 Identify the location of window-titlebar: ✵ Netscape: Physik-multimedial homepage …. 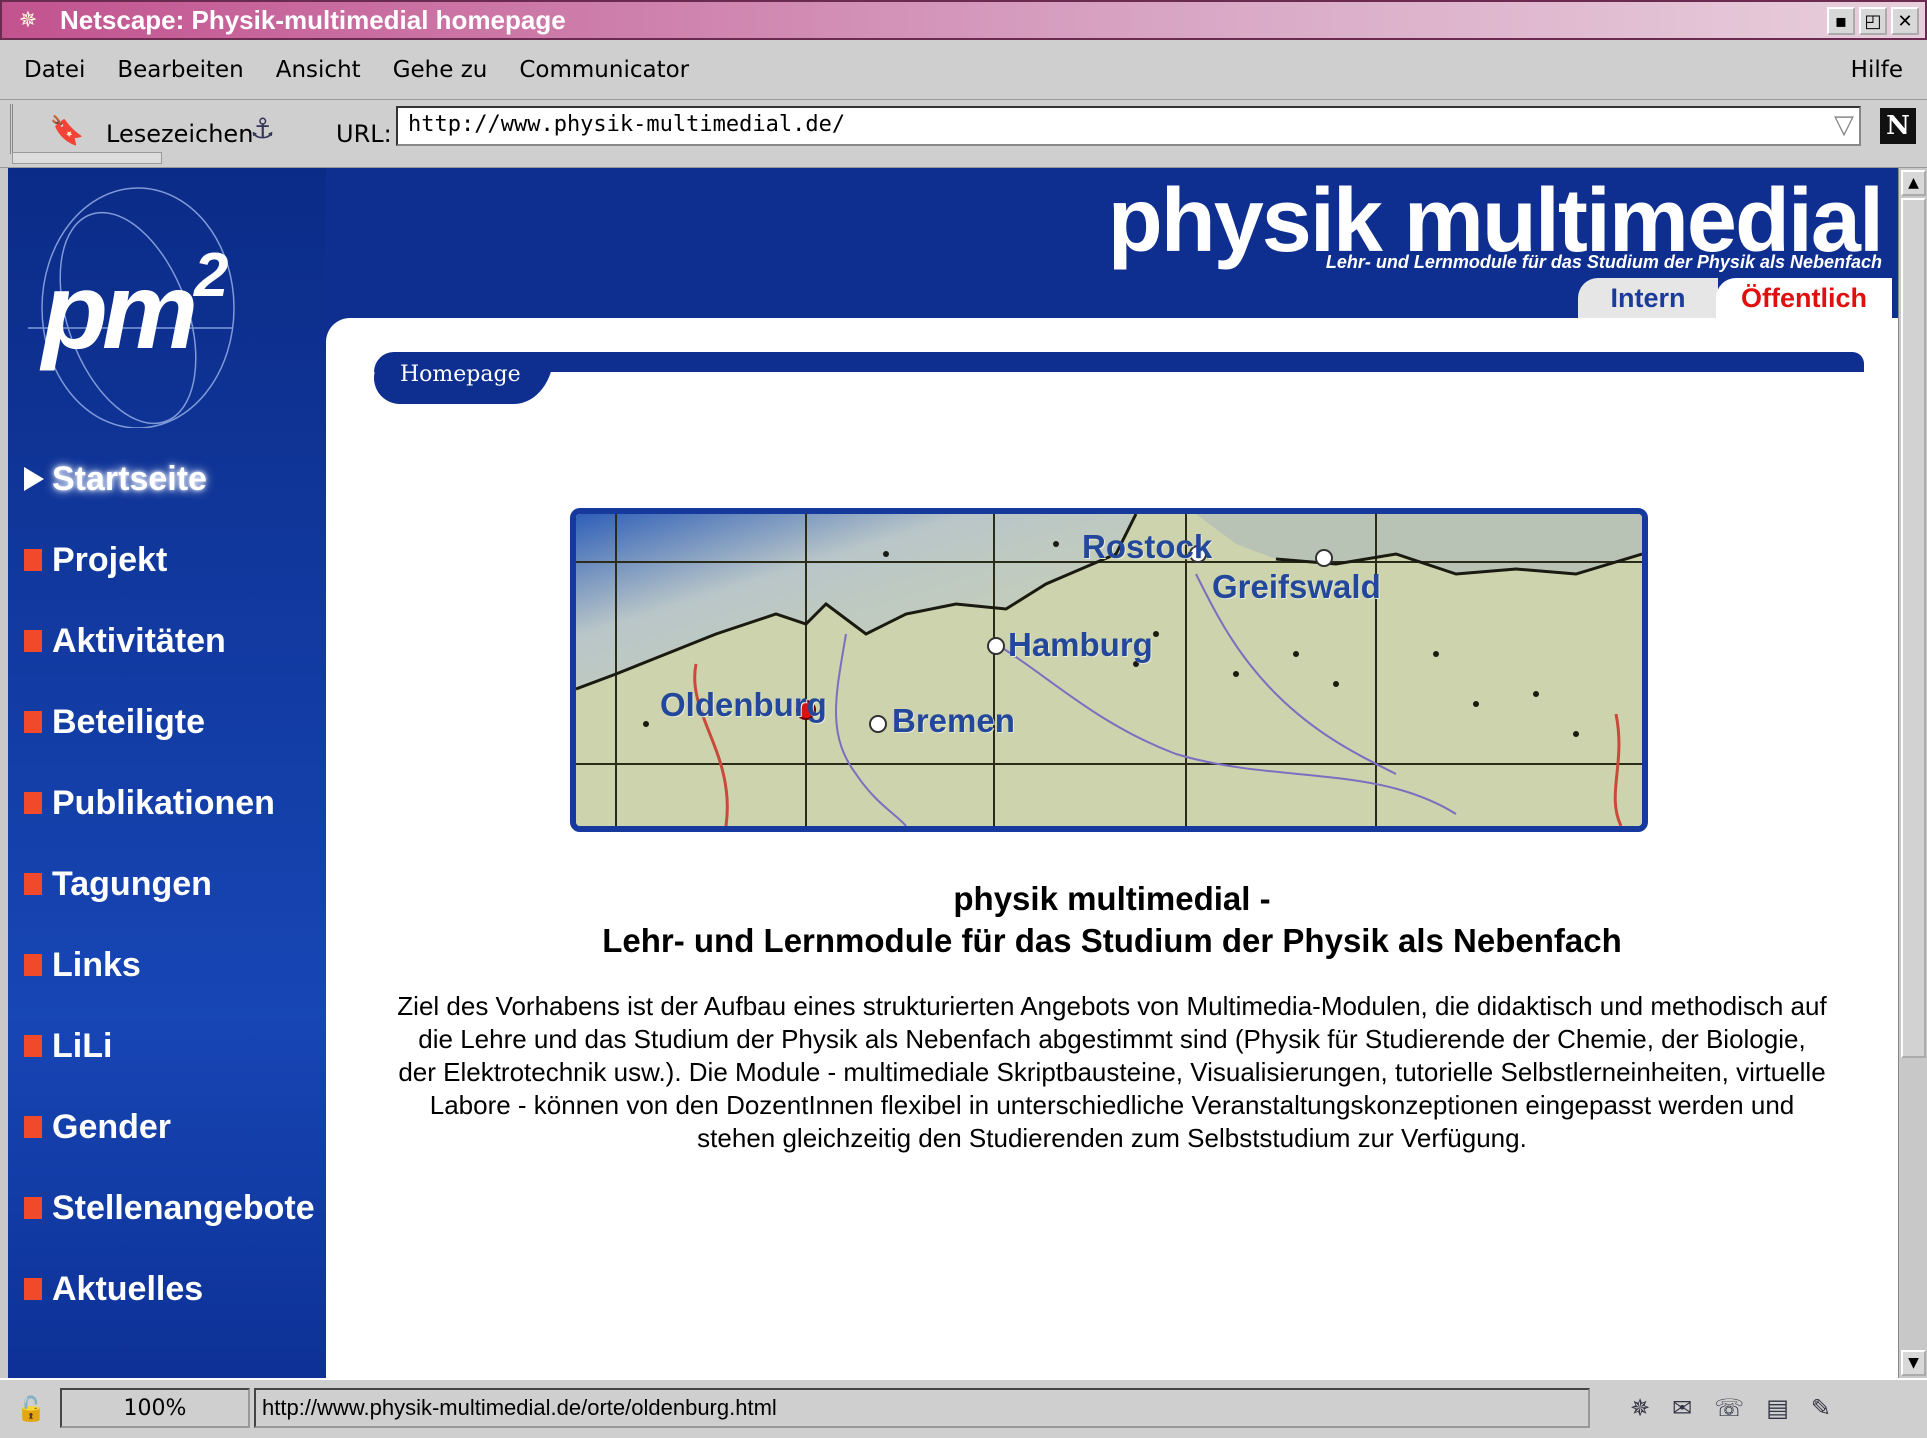
(963, 20).